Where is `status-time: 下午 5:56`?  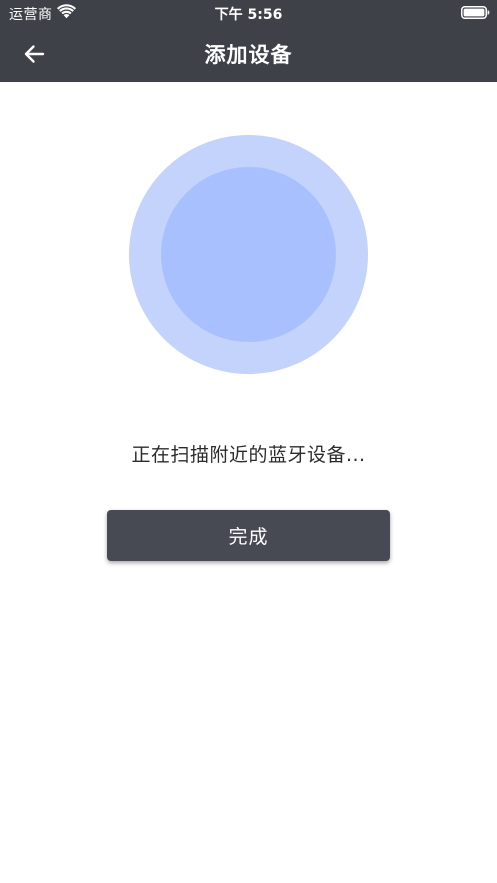 status-time: 下午 5:56 is located at coordinates (248, 15).